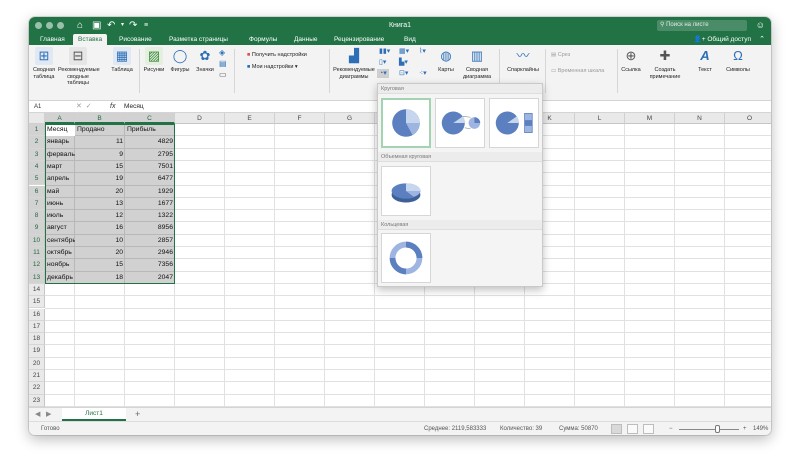 The width and height of the screenshot is (800, 471). I want to click on month-cell: декабрь, so click(60, 278).